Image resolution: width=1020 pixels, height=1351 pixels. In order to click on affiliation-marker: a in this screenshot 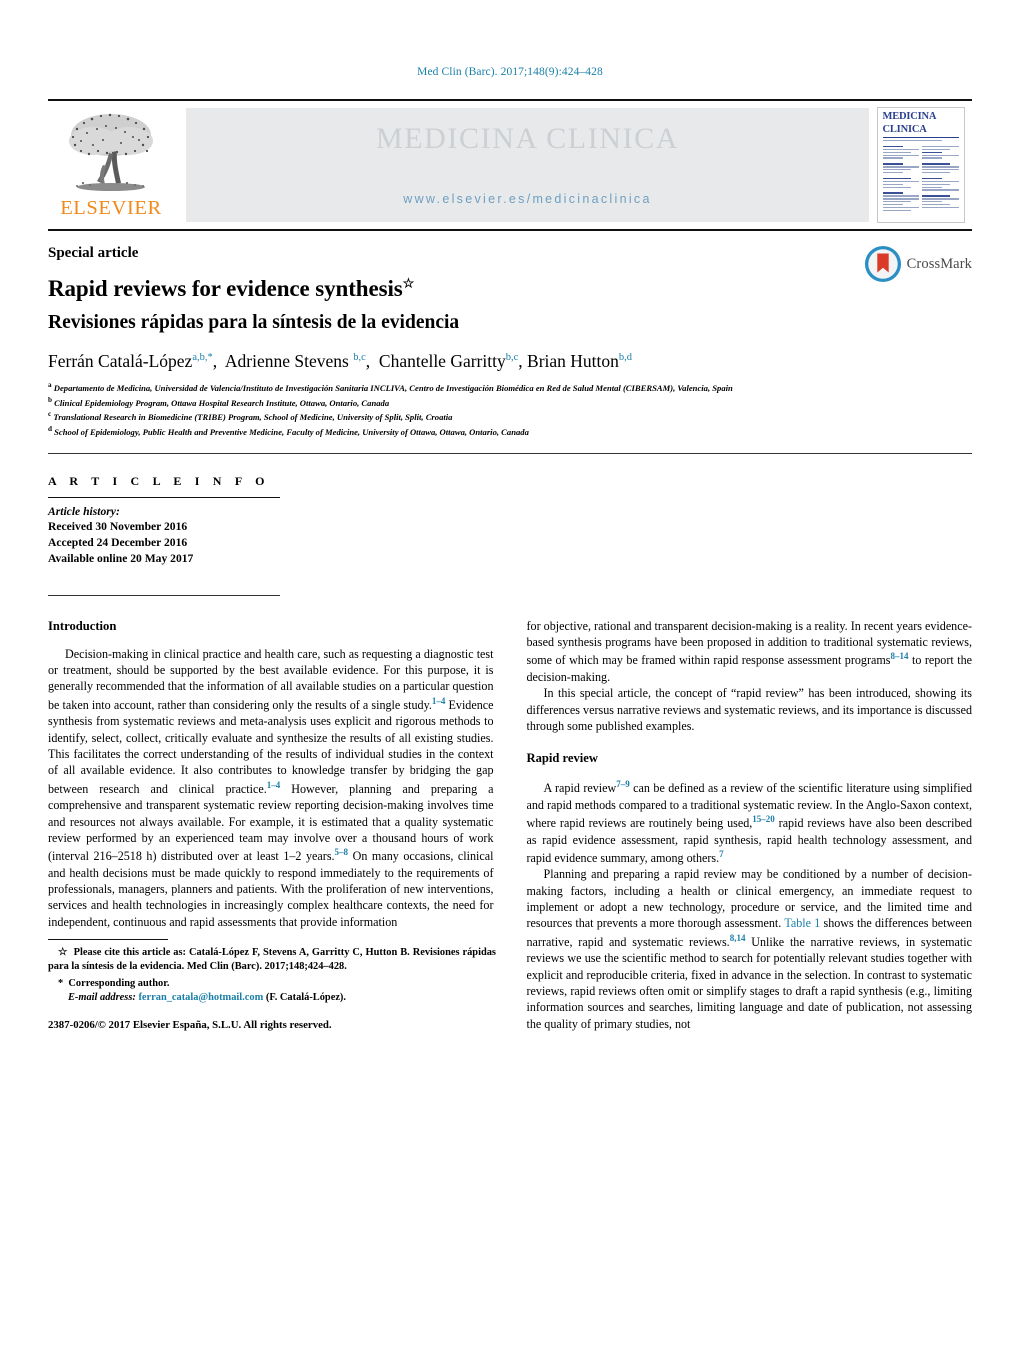, I will do `click(50, 384)`.